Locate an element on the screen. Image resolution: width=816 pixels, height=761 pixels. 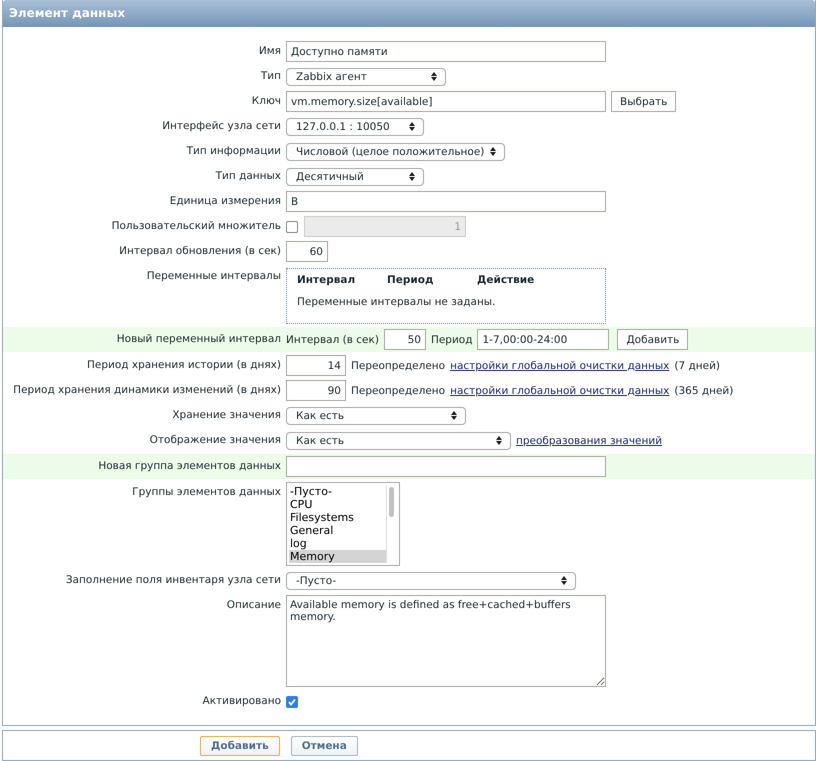
cancel-button: Отмена is located at coordinates (324, 746).